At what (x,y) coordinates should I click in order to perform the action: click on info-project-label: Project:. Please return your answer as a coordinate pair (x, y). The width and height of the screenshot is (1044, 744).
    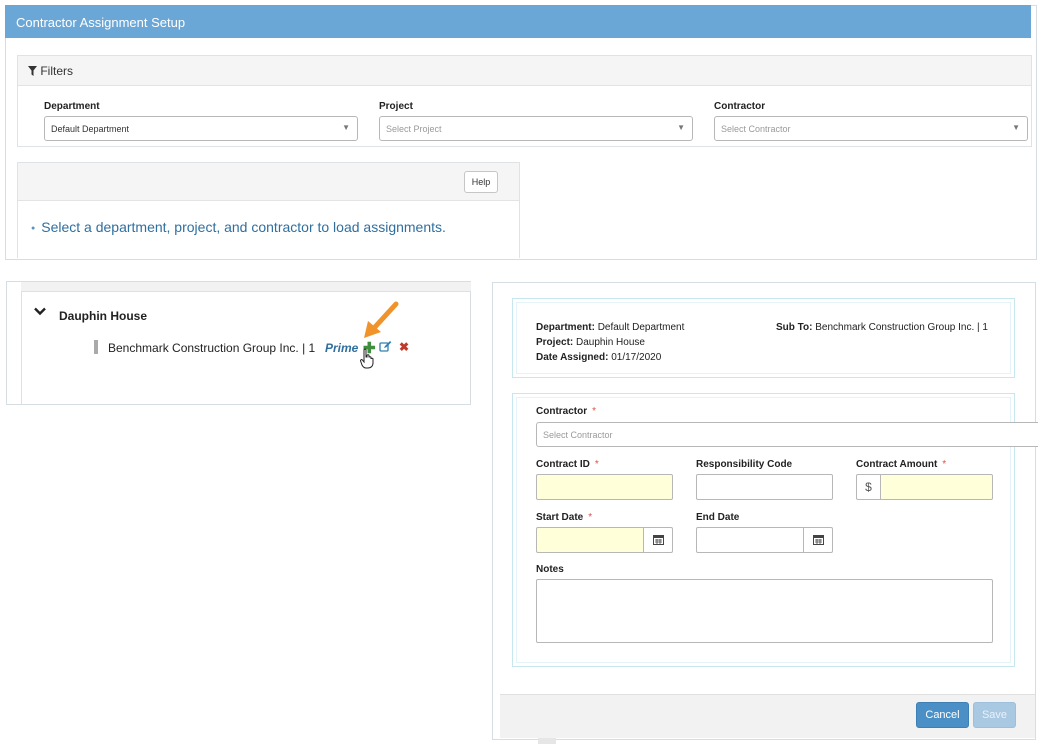
    Looking at the image, I should click on (555, 342).